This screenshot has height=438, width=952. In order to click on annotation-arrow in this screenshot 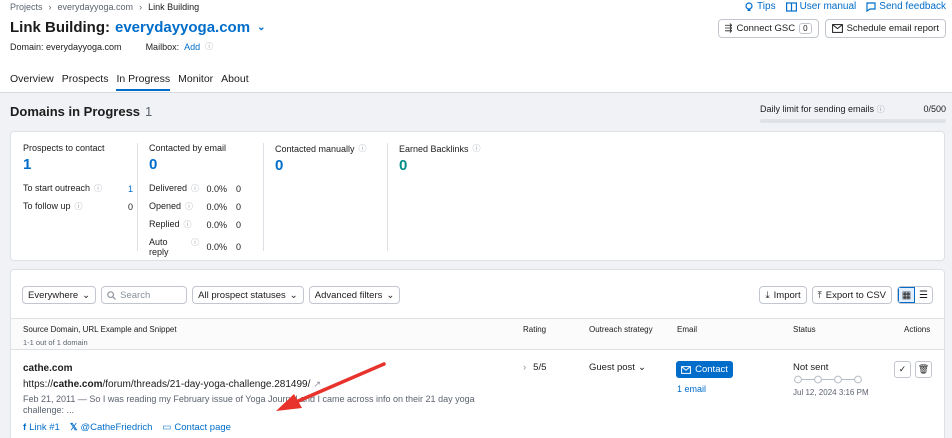, I will do `click(331, 386)`.